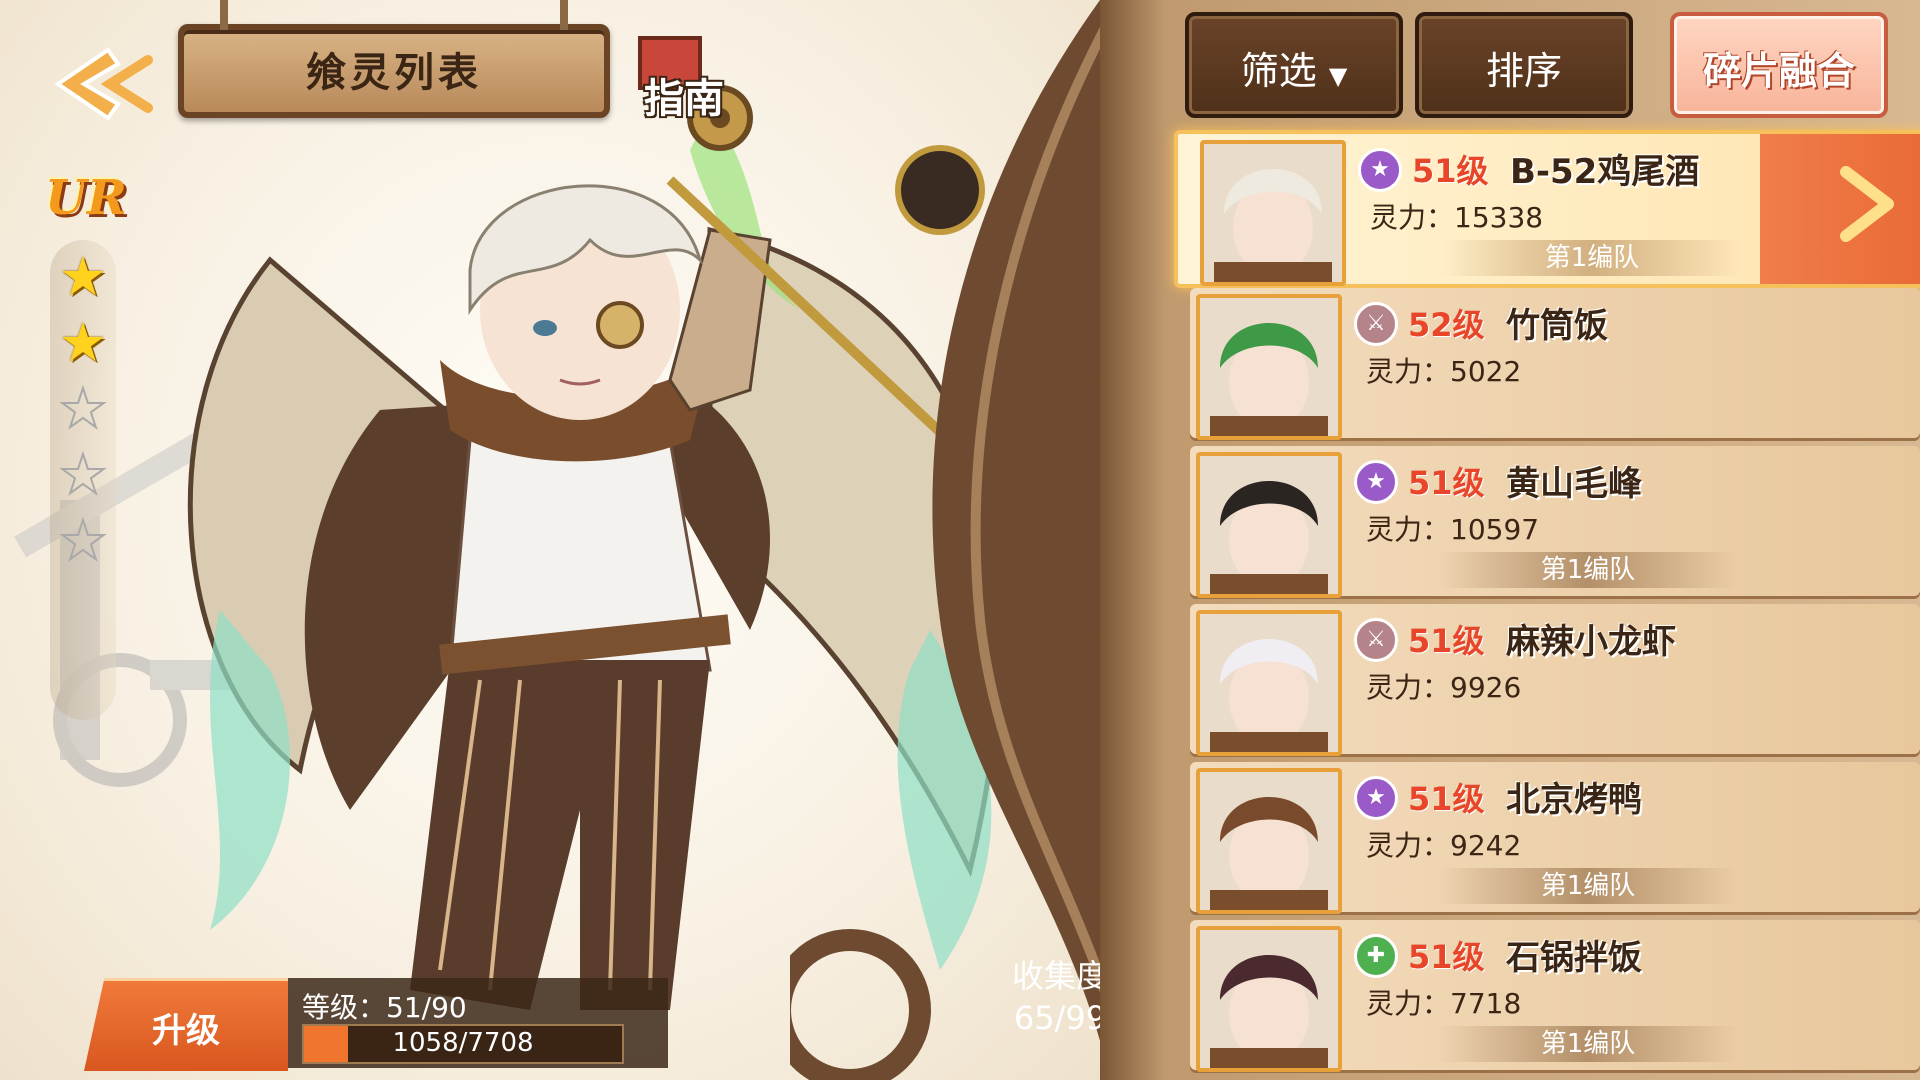 The image size is (1920, 1080). Describe the element at coordinates (564, 15) in the screenshot. I see `rope-right` at that location.